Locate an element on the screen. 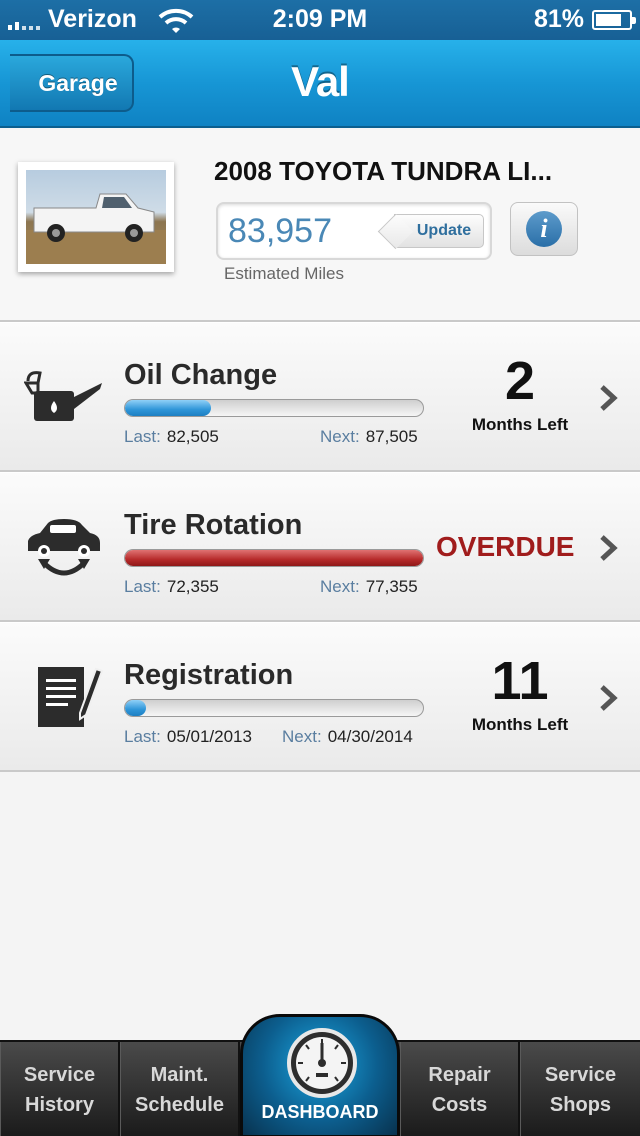 This screenshot has height=1136, width=640. last-service: Last: 72,355 is located at coordinates (171, 587).